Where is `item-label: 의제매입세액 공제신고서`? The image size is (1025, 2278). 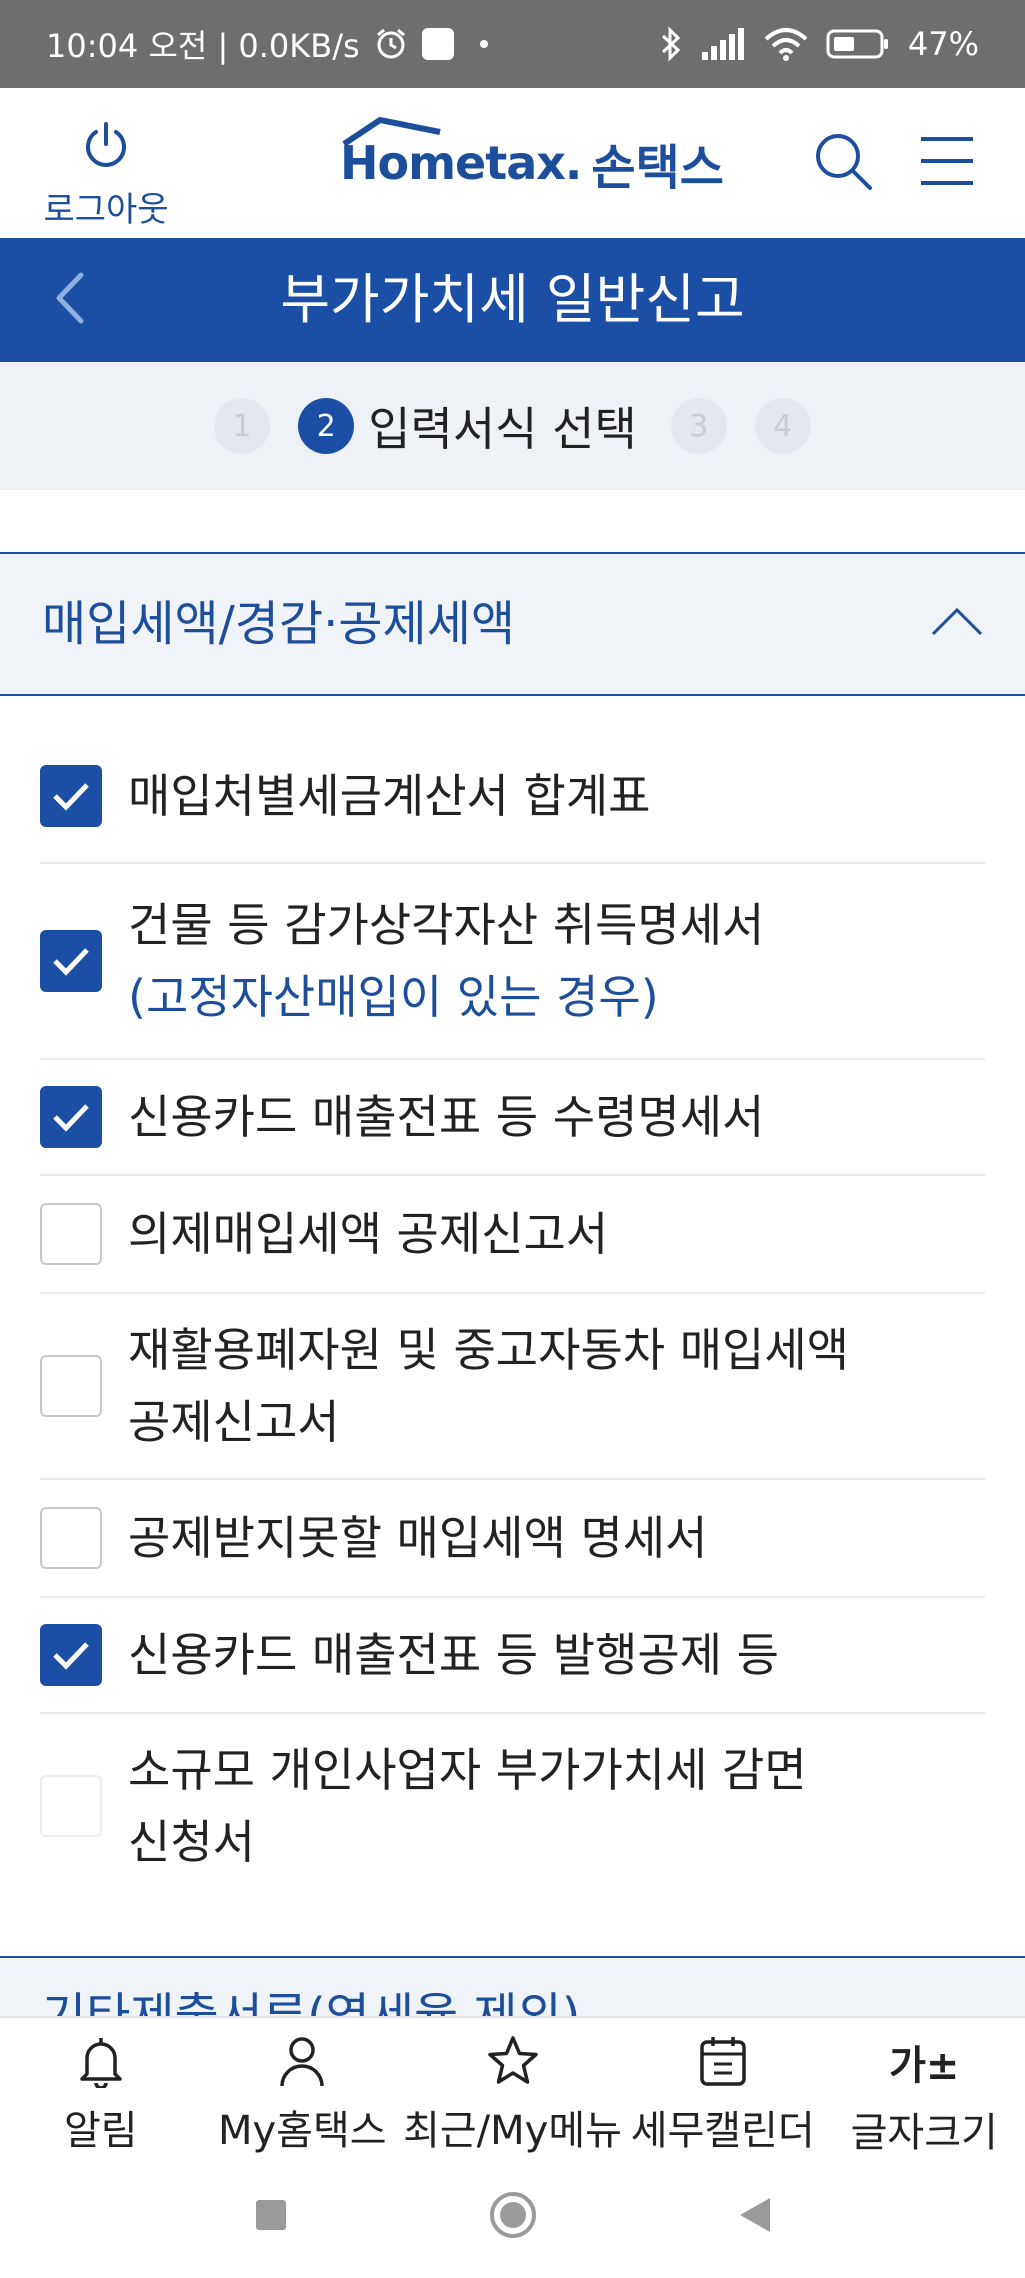 item-label: 의제매입세액 공제신고서 is located at coordinates (368, 1234).